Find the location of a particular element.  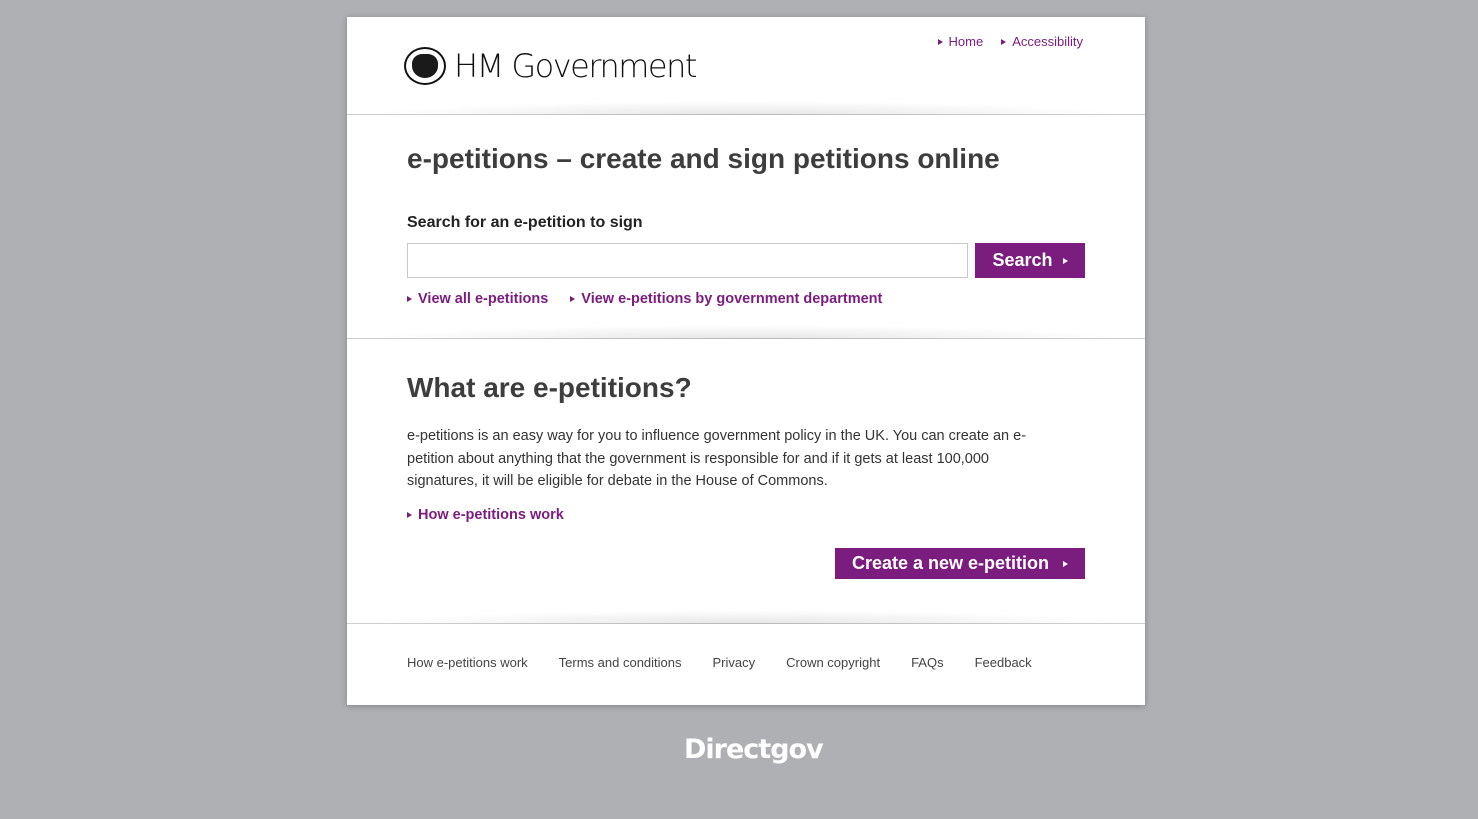

home-link: Home is located at coordinates (960, 41).